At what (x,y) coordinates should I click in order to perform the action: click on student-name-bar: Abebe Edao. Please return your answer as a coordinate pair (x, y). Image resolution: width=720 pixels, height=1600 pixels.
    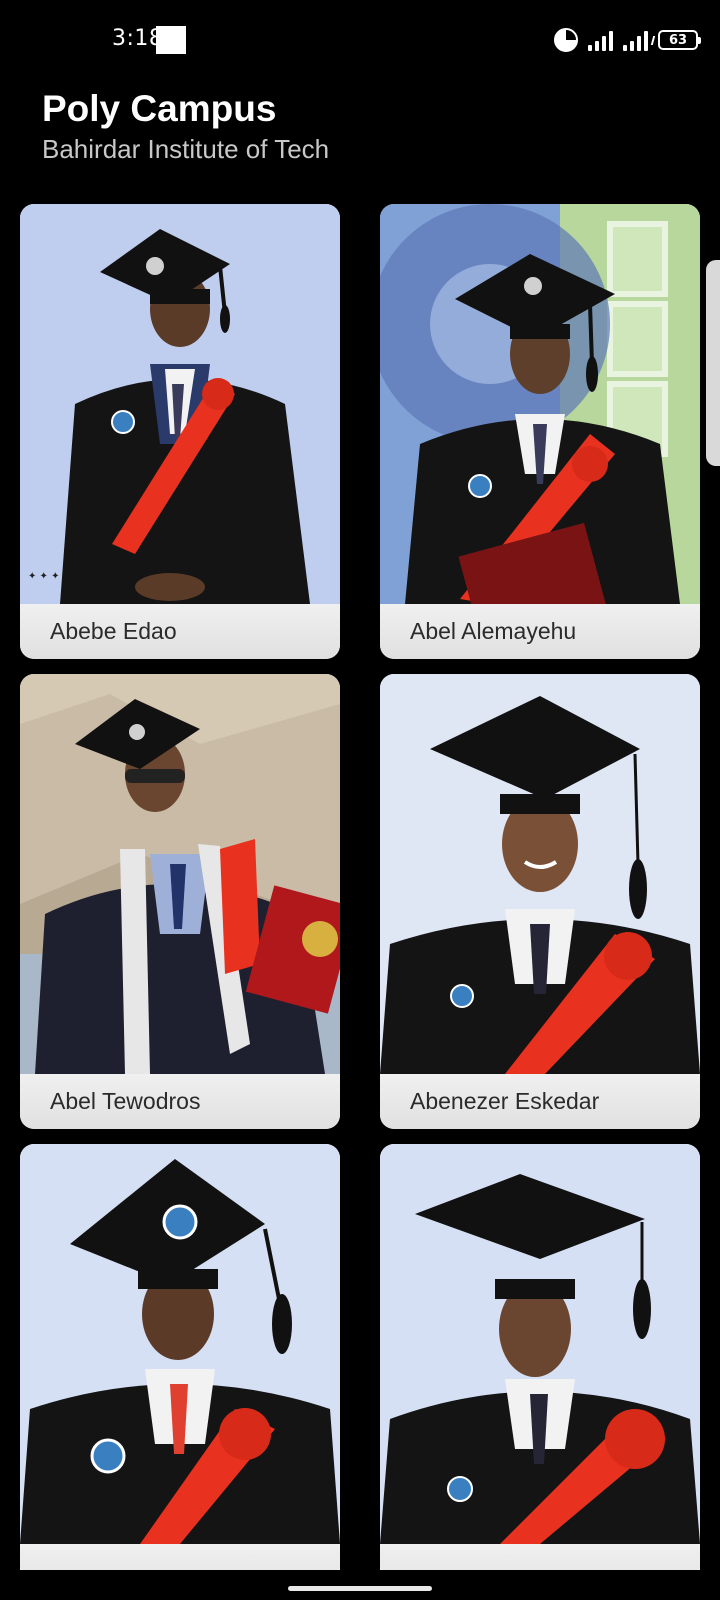
    Looking at the image, I should click on (180, 631).